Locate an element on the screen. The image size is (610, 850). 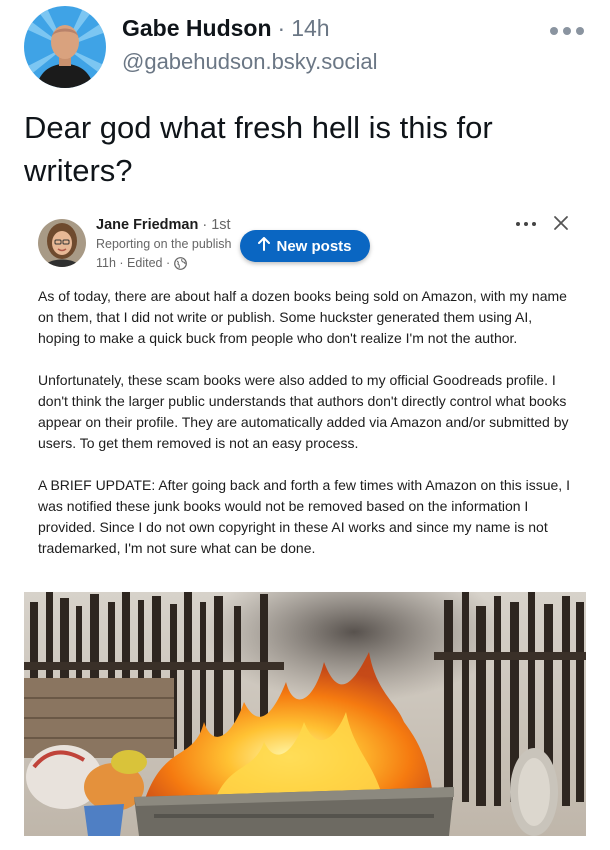
close-icon is located at coordinates (561, 223).